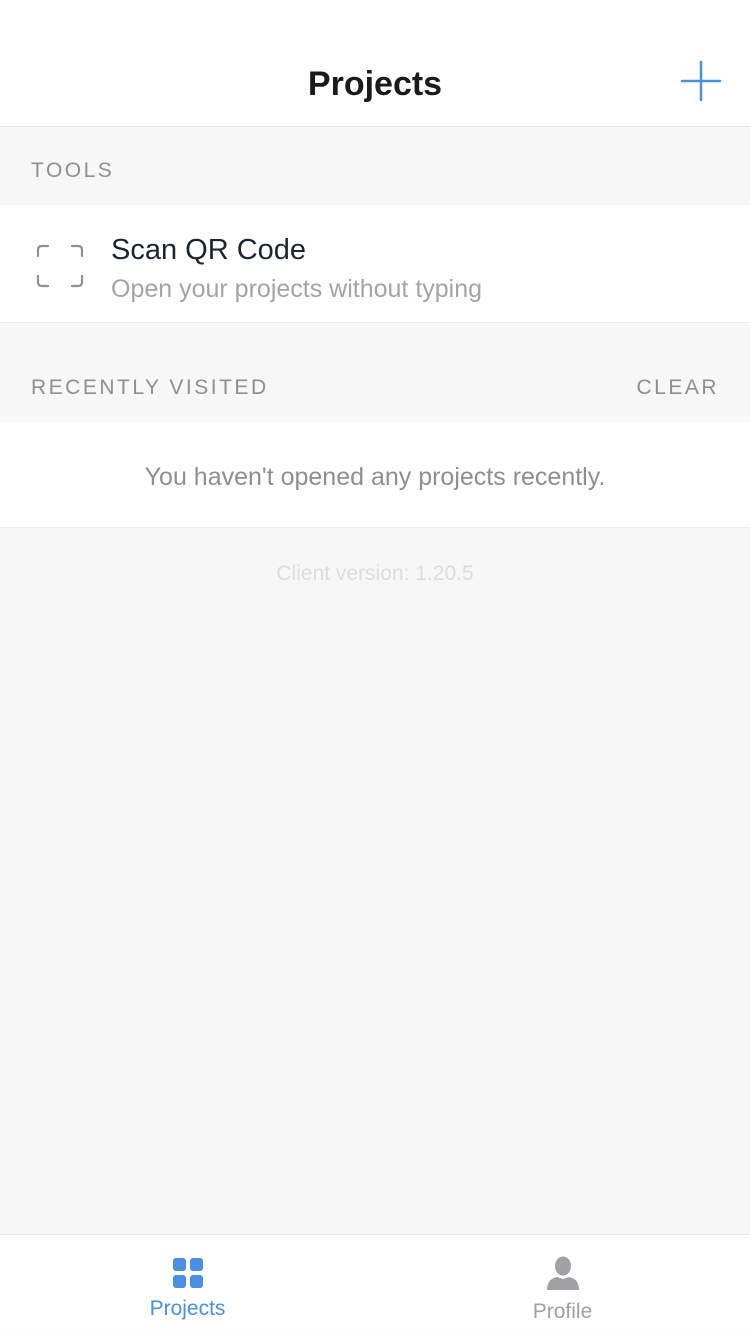 Image resolution: width=750 pixels, height=1335 pixels. Describe the element at coordinates (150, 387) in the screenshot. I see `recently-visited-label: RECENTLY VISITED` at that location.